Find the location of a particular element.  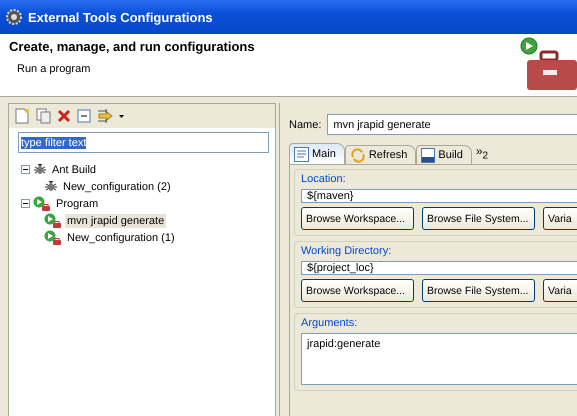

delete-icon is located at coordinates (64, 116).